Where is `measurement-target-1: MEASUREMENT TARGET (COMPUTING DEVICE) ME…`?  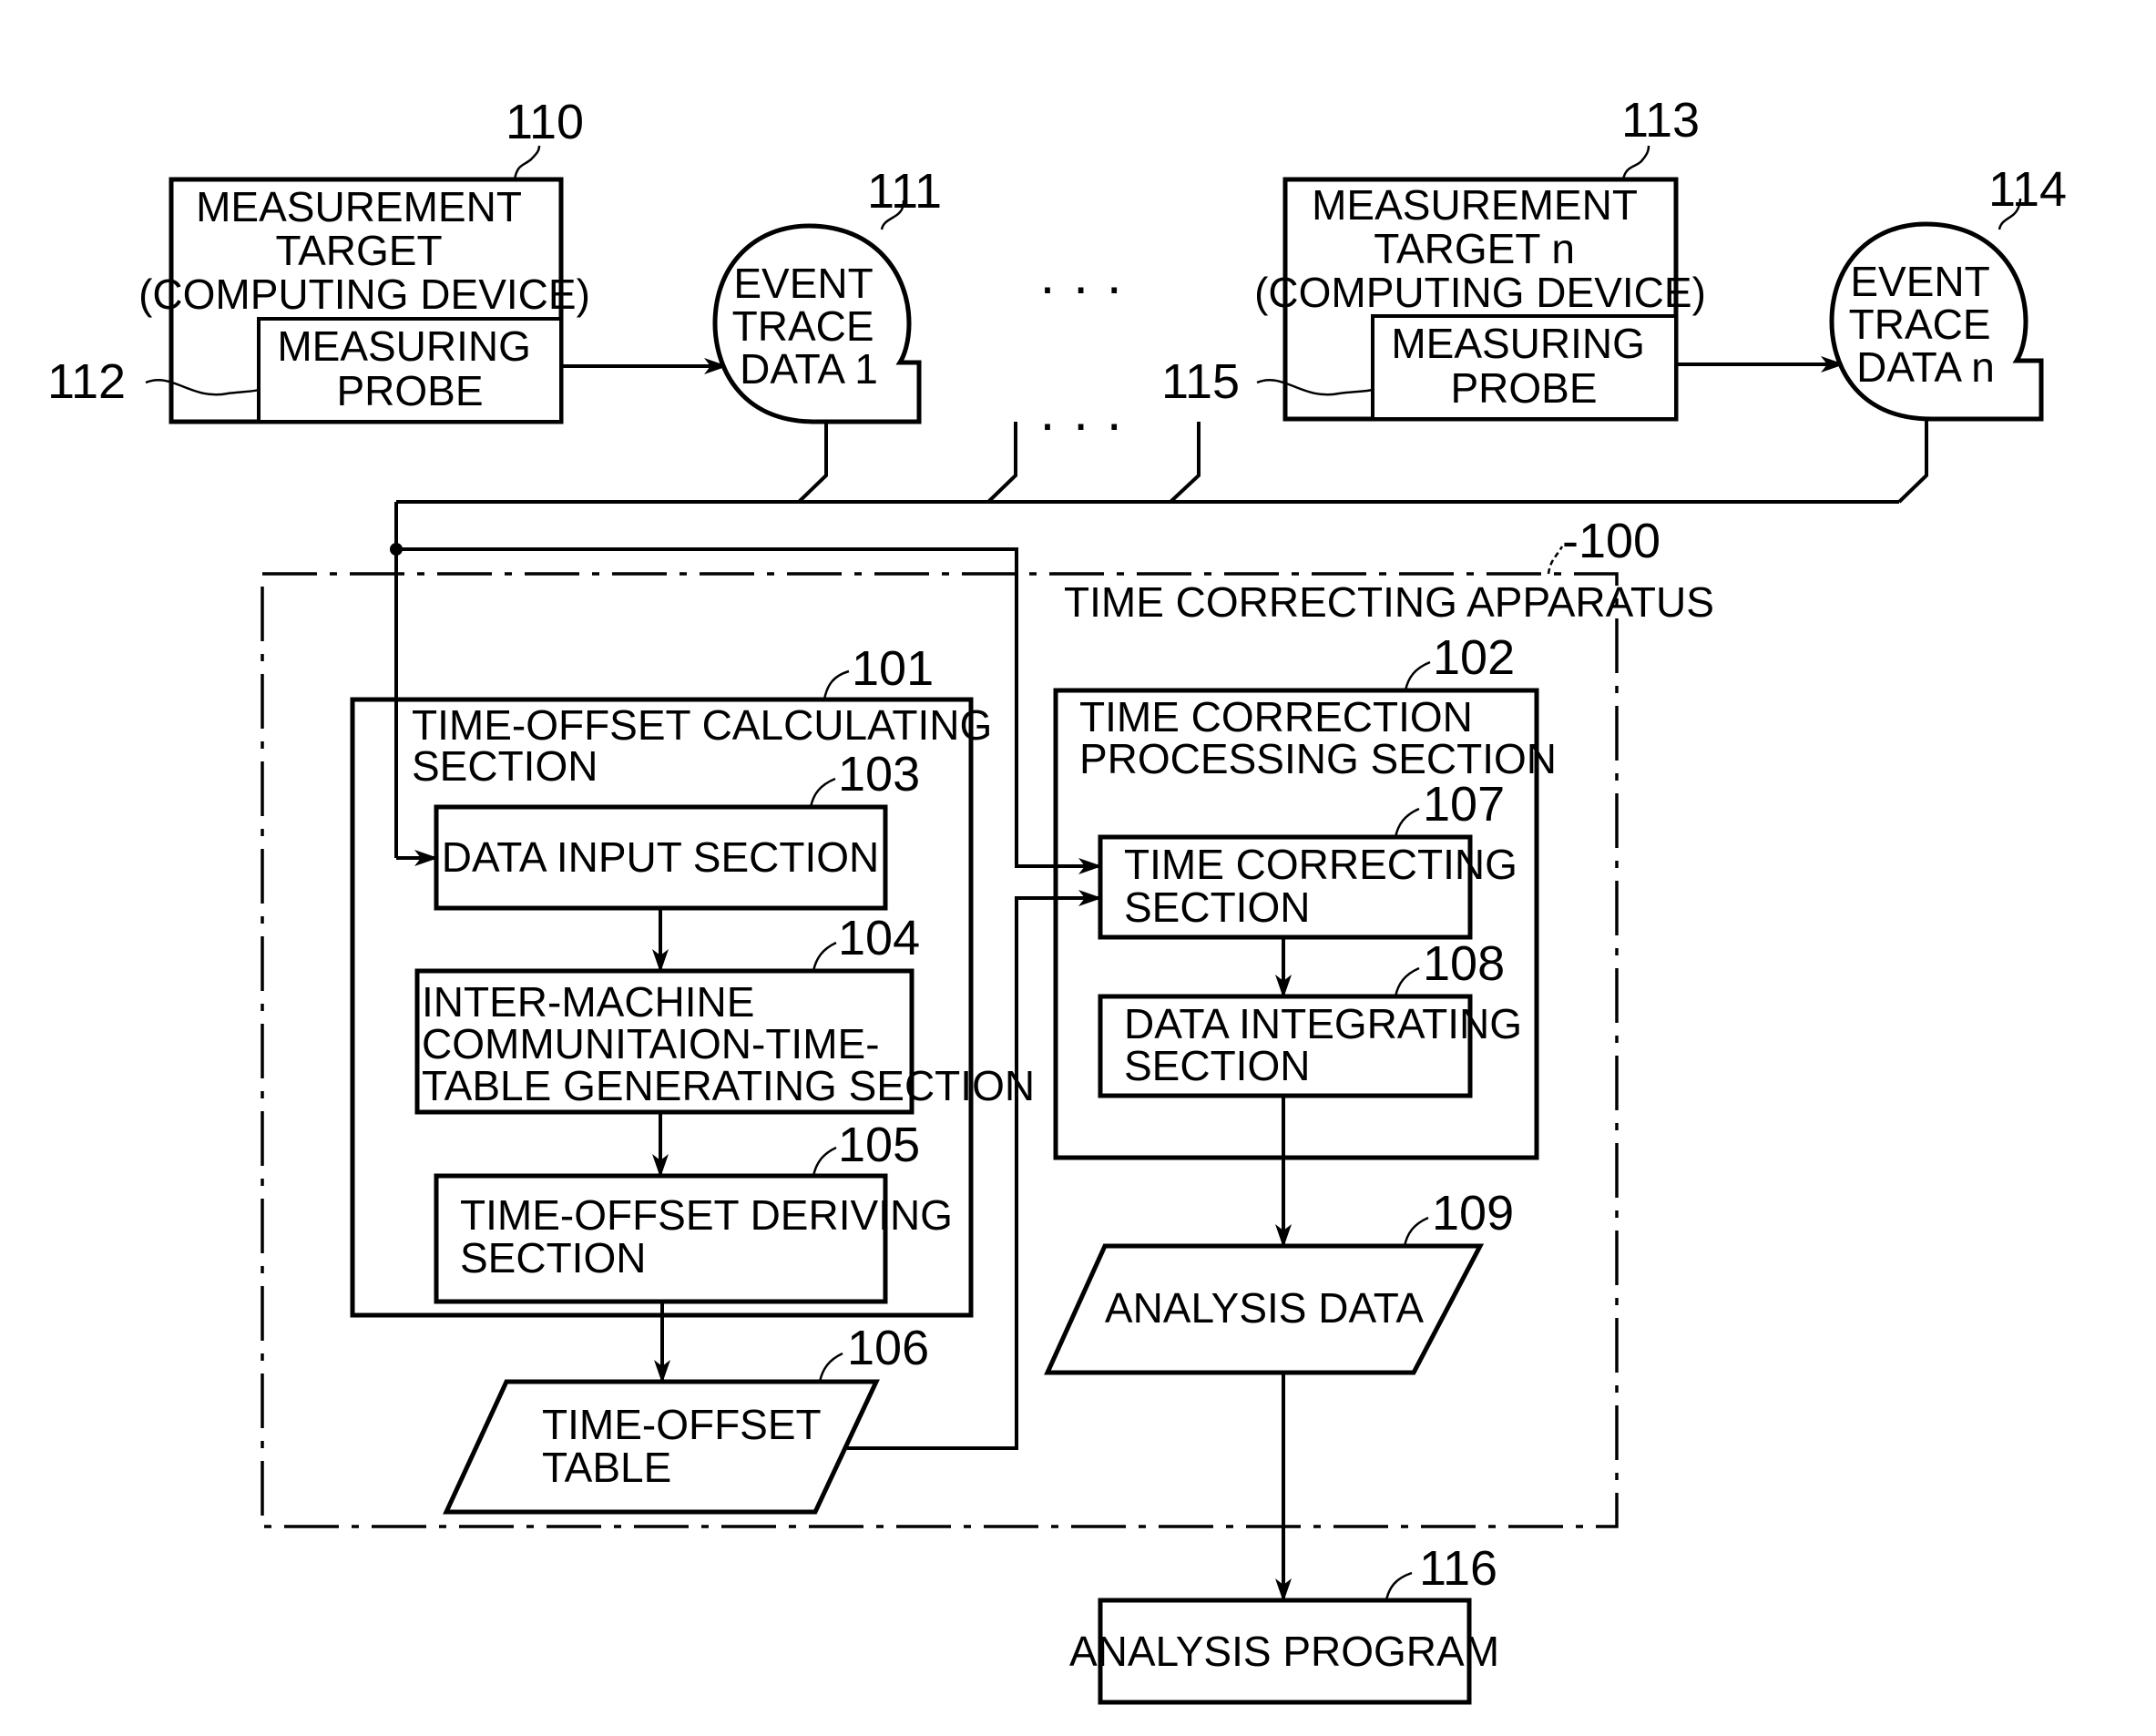 measurement-target-1: MEASUREMENT TARGET (COMPUTING DEVICE) ME… is located at coordinates (318, 259).